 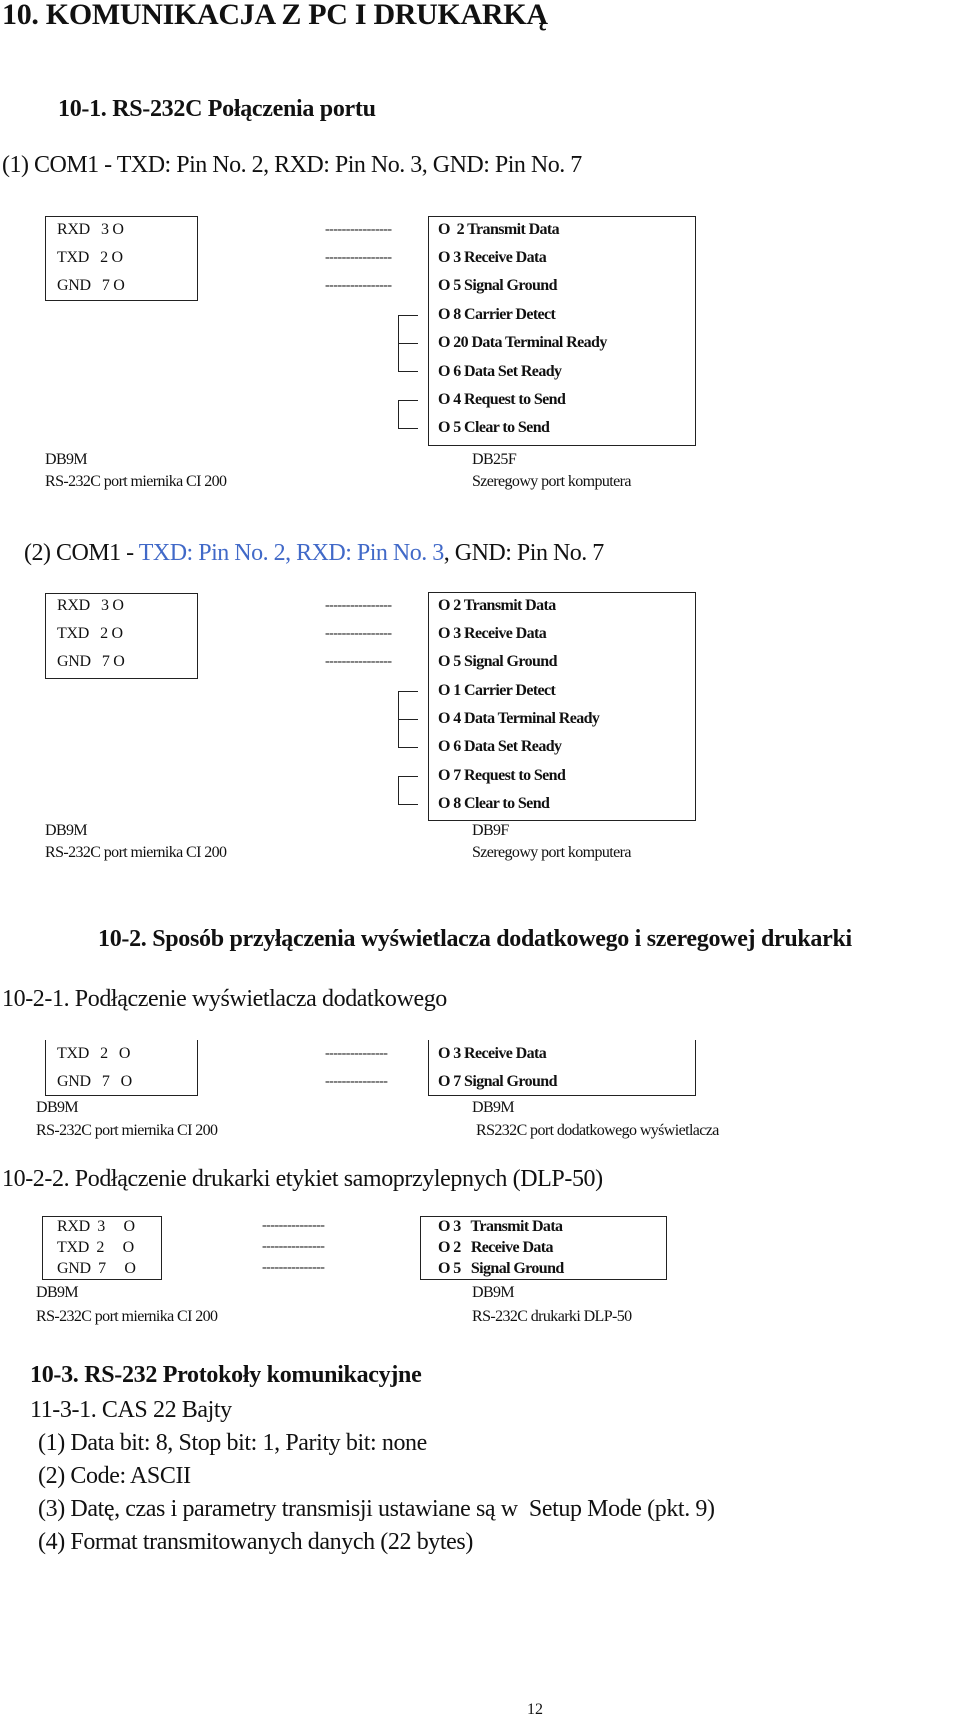 I want to click on diagram2-right-pin: O 3 Receive Data, so click(x=492, y=633).